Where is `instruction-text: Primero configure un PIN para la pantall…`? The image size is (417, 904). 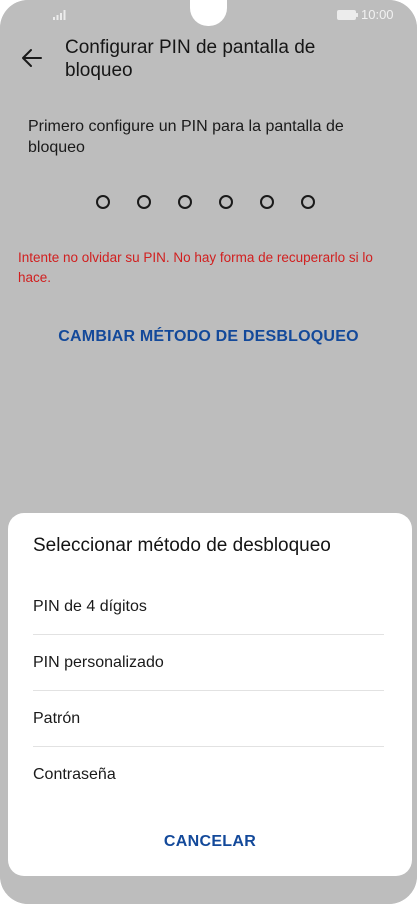 instruction-text: Primero configure un PIN para la pantall… is located at coordinates (186, 137).